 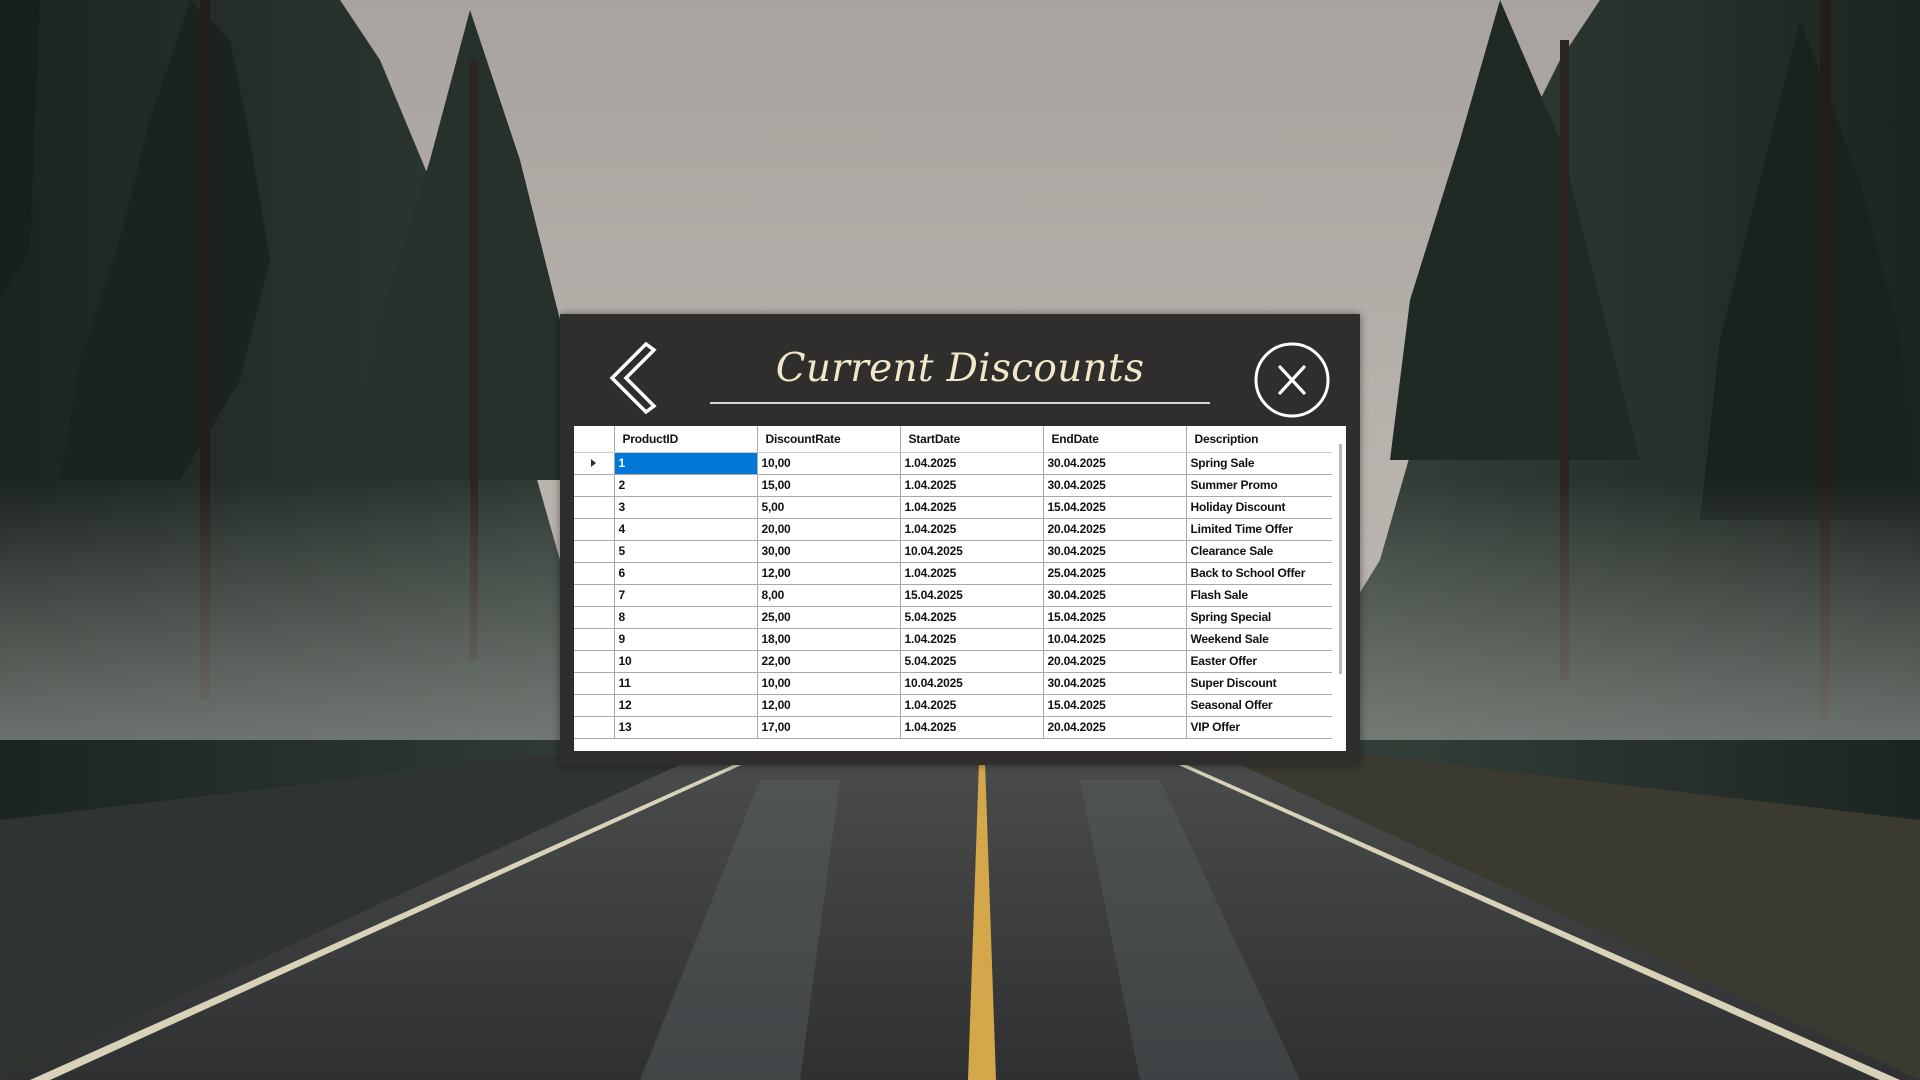 What do you see at coordinates (686, 683) in the screenshot?
I see `cell-productid: 11` at bounding box center [686, 683].